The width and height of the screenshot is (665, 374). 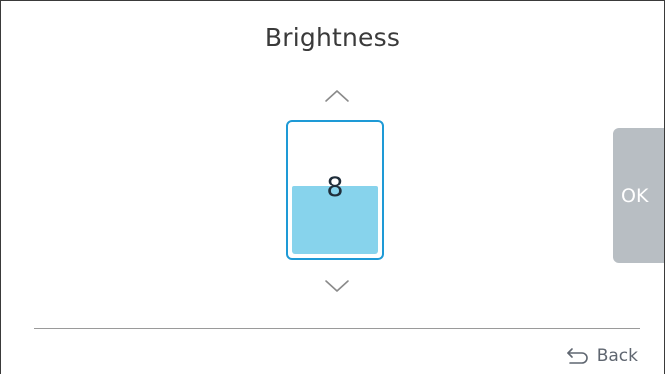 What do you see at coordinates (617, 356) in the screenshot?
I see `back-button-label: Back` at bounding box center [617, 356].